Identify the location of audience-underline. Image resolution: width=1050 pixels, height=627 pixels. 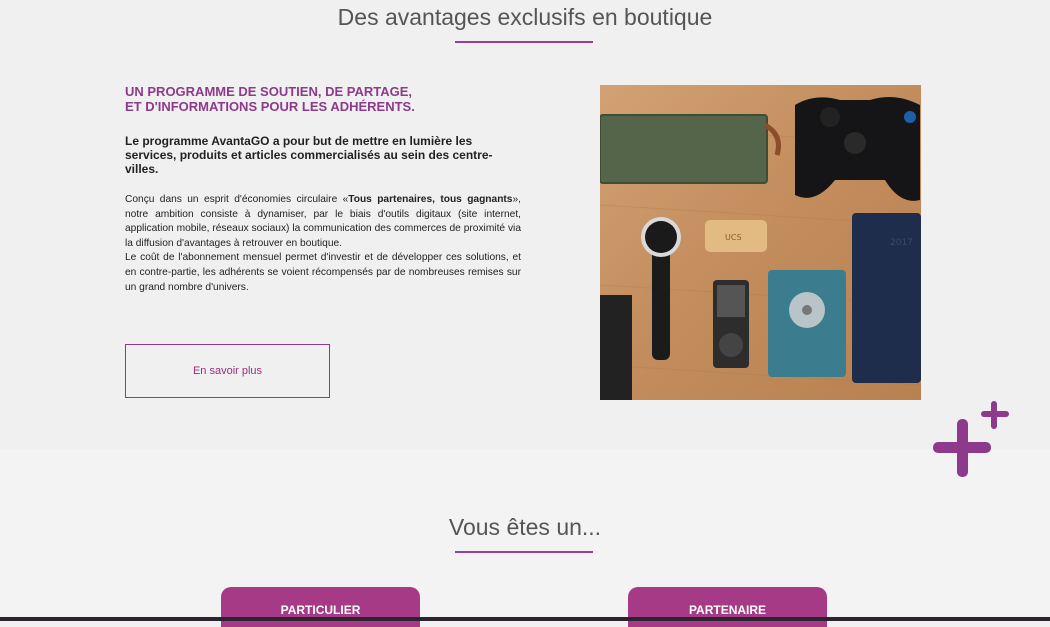
(524, 552).